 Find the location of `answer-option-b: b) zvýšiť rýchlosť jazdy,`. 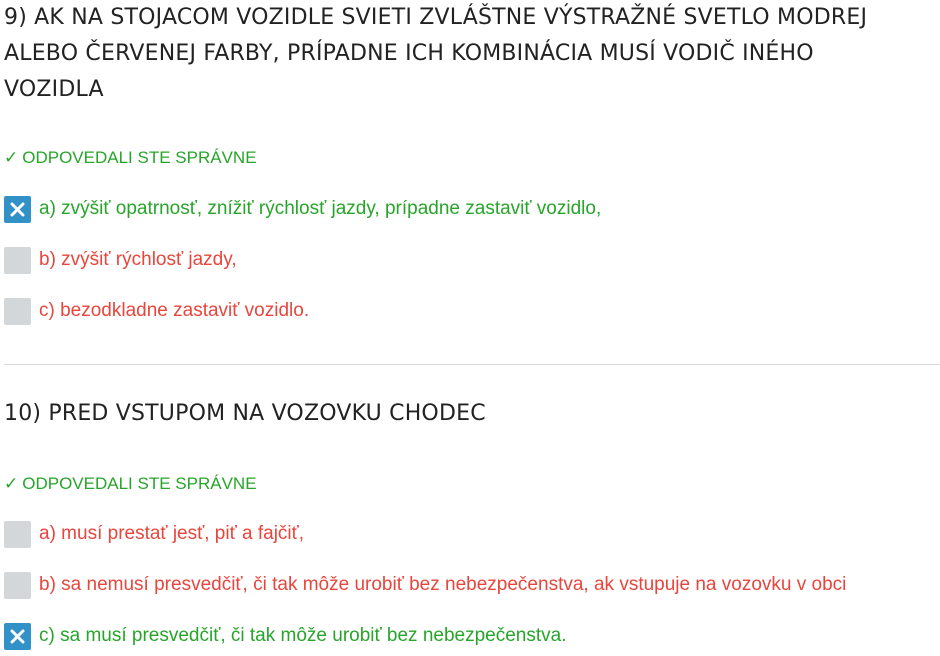

answer-option-b: b) zvýšiť rýchlosť jazdy, is located at coordinates (120, 260).